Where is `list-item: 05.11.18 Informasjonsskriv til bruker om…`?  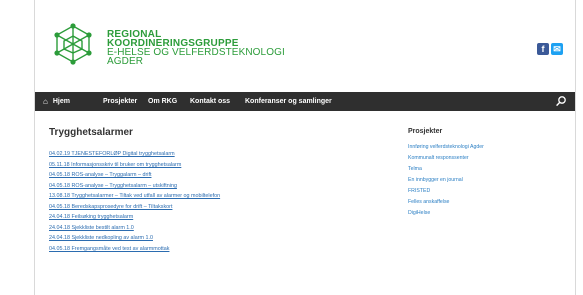
list-item: 05.11.18 Informasjonsskriv til bruker om… is located at coordinates (199, 165).